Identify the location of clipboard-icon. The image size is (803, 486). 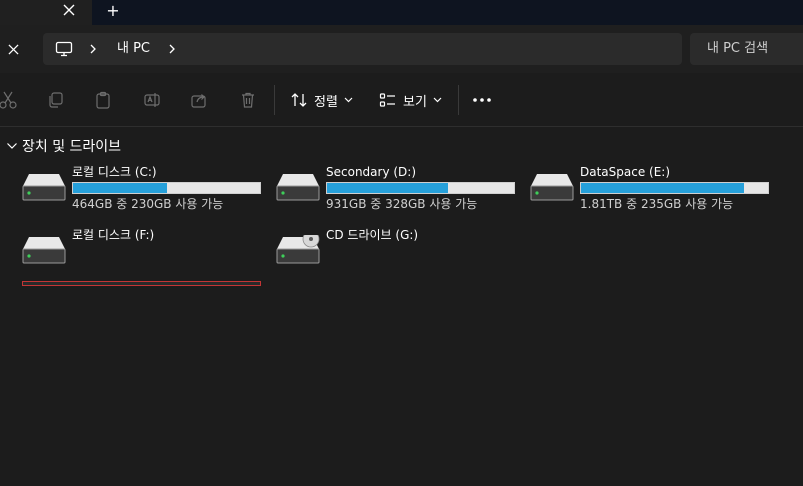
(103, 100).